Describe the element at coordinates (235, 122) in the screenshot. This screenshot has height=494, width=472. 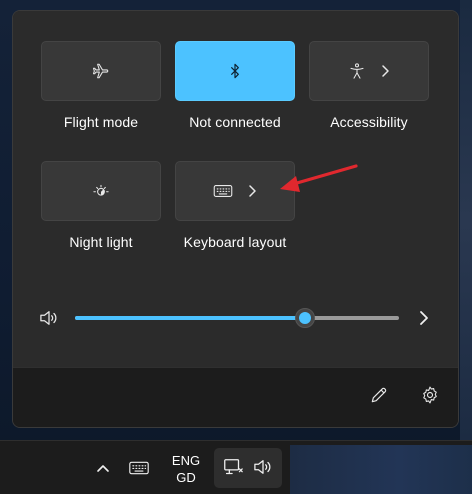
I see `bluetooth-label: Not connected` at that location.